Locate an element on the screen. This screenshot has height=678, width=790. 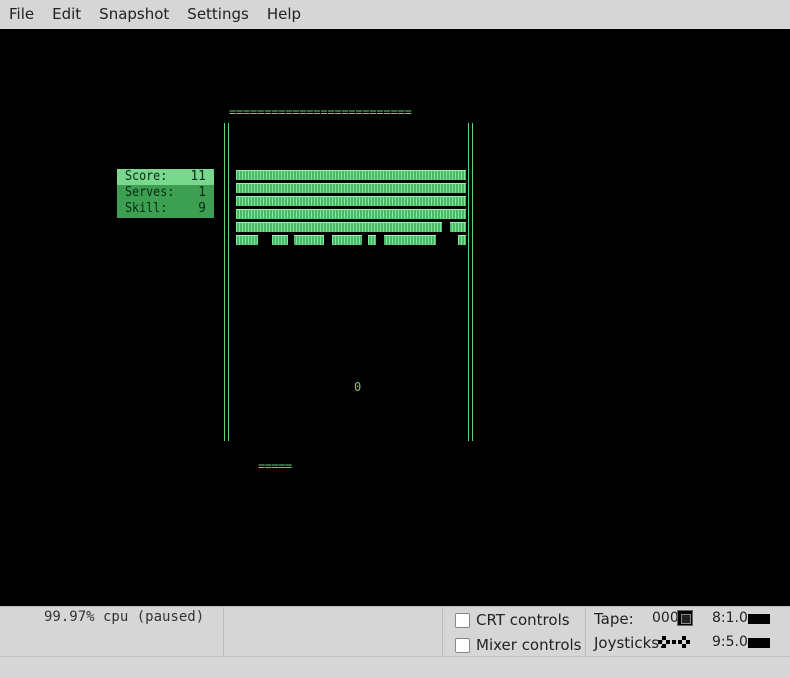
joystick-icon is located at coordinates (676, 642).